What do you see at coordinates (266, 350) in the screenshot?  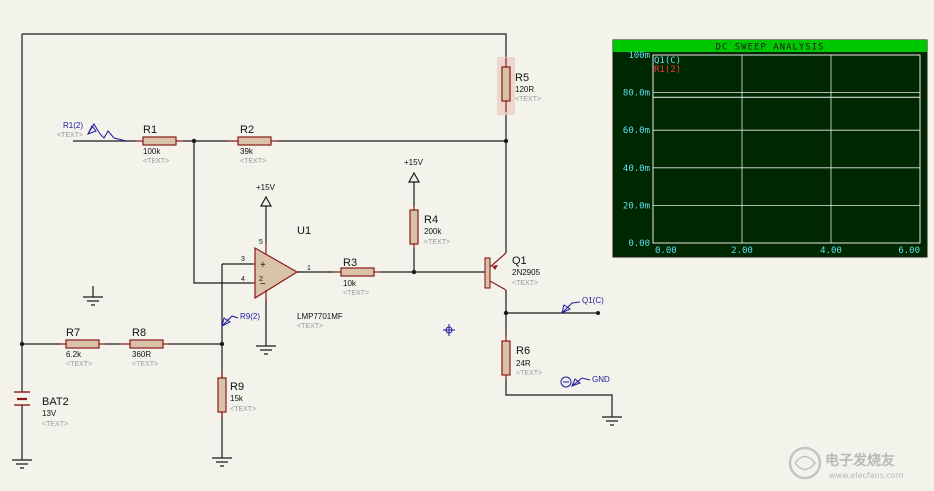 I see `ground-u1` at bounding box center [266, 350].